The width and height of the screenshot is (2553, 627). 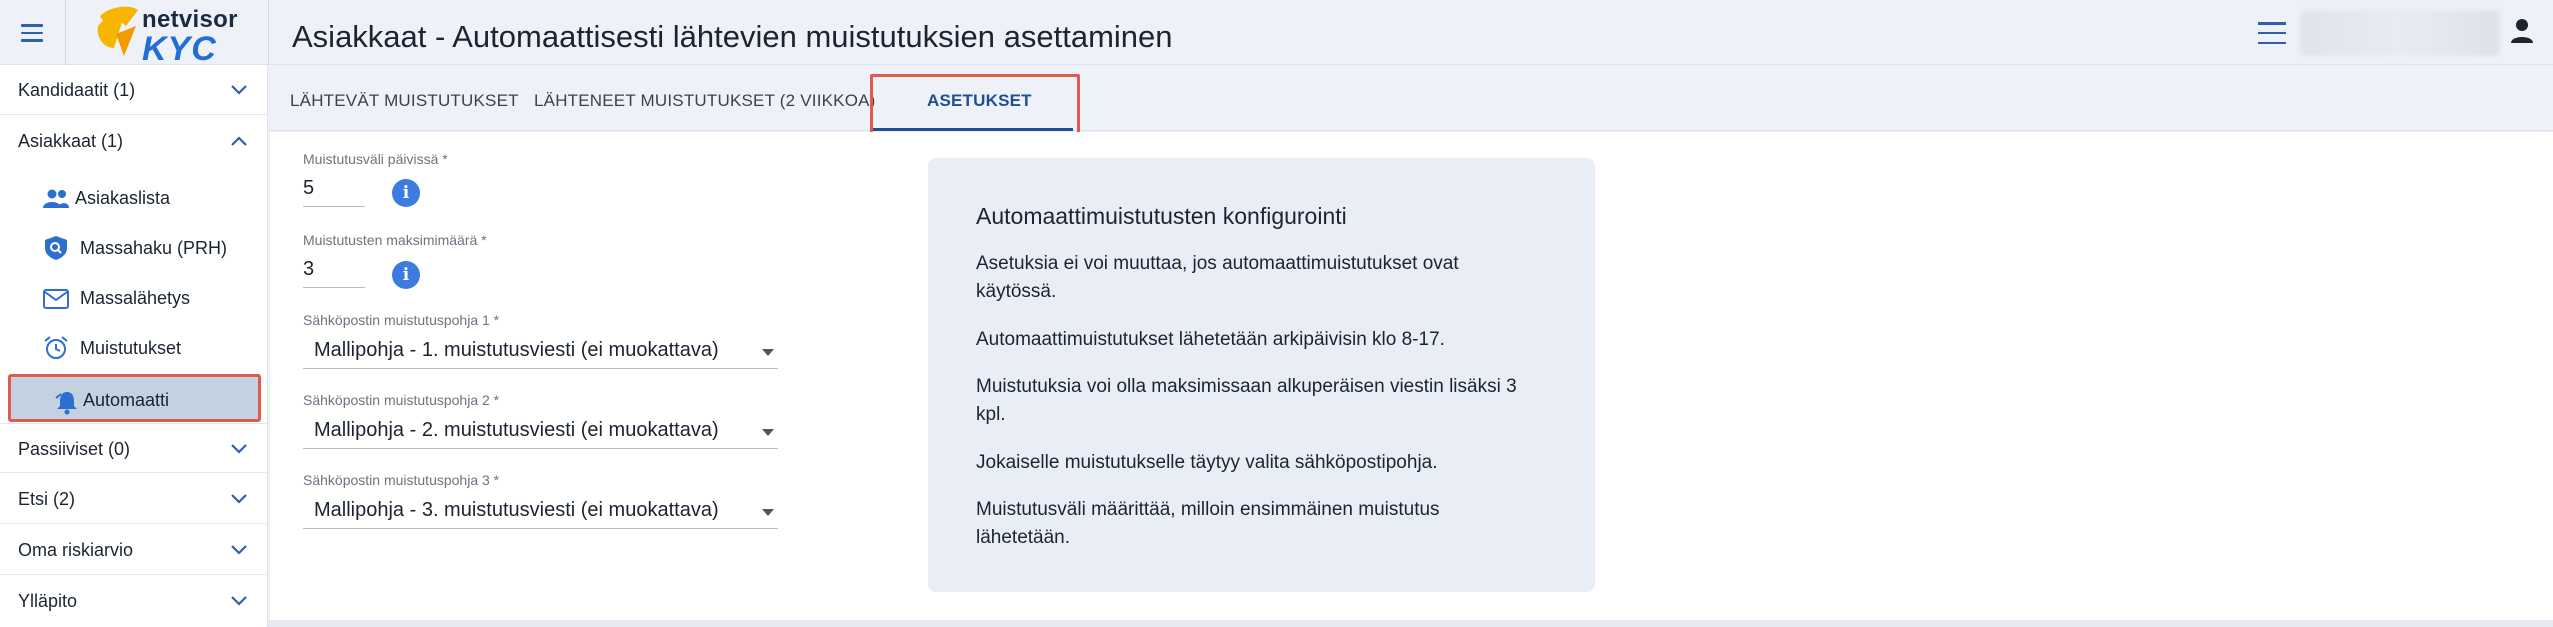 I want to click on sidebar-item-reminders: Muistutukset, so click(x=134, y=348).